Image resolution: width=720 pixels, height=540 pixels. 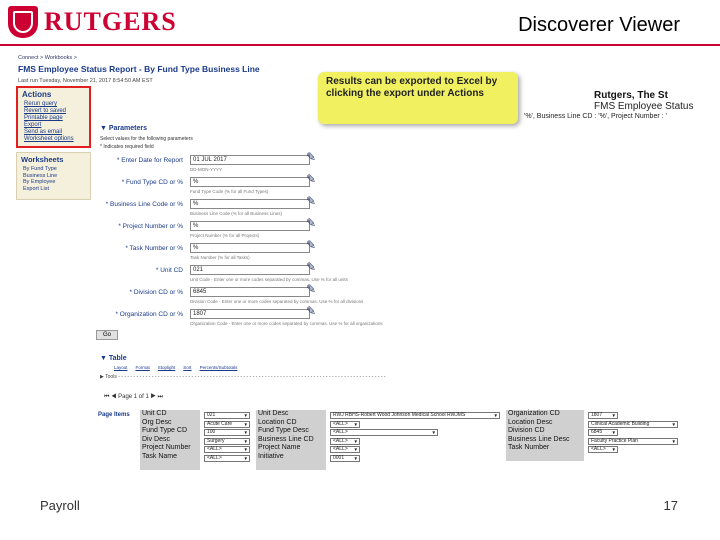 What do you see at coordinates (166, 447) in the screenshot?
I see `page-item-label: Project Number` at bounding box center [166, 447].